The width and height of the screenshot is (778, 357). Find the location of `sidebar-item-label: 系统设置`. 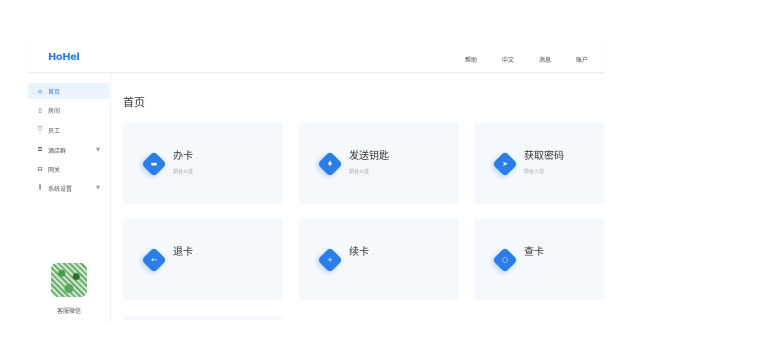

sidebar-item-label: 系统设置 is located at coordinates (60, 189).